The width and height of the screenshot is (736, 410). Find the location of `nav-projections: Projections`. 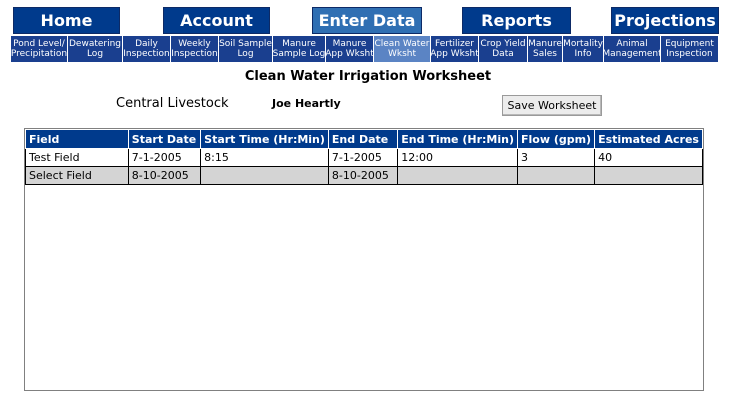

nav-projections: Projections is located at coordinates (665, 20).